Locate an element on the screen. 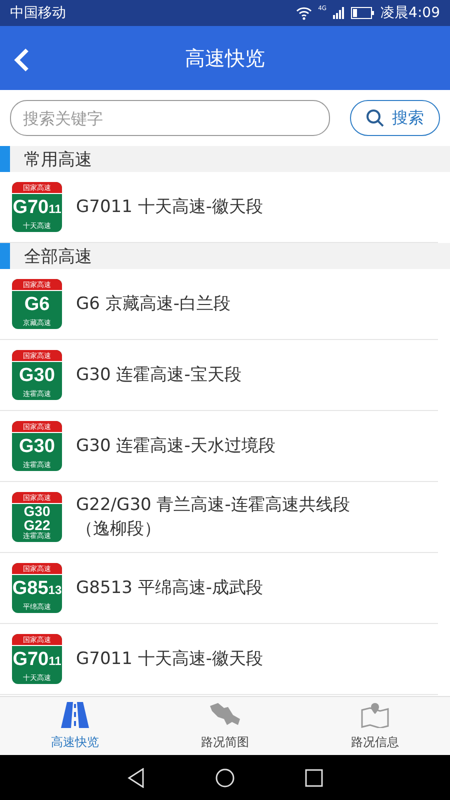 Image resolution: width=450 pixels, height=800 pixels. highway-name: G8513 平绵高速-成武段 is located at coordinates (222, 588).